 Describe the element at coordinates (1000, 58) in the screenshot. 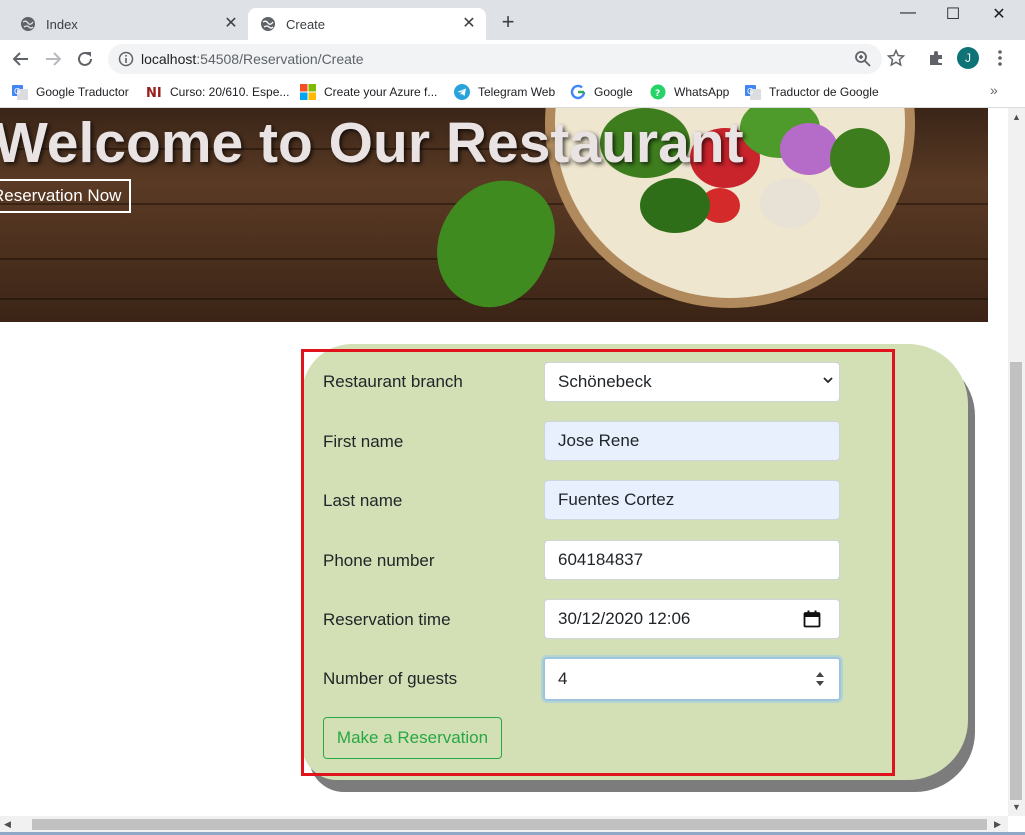

I see `menu-kebab-icon` at that location.